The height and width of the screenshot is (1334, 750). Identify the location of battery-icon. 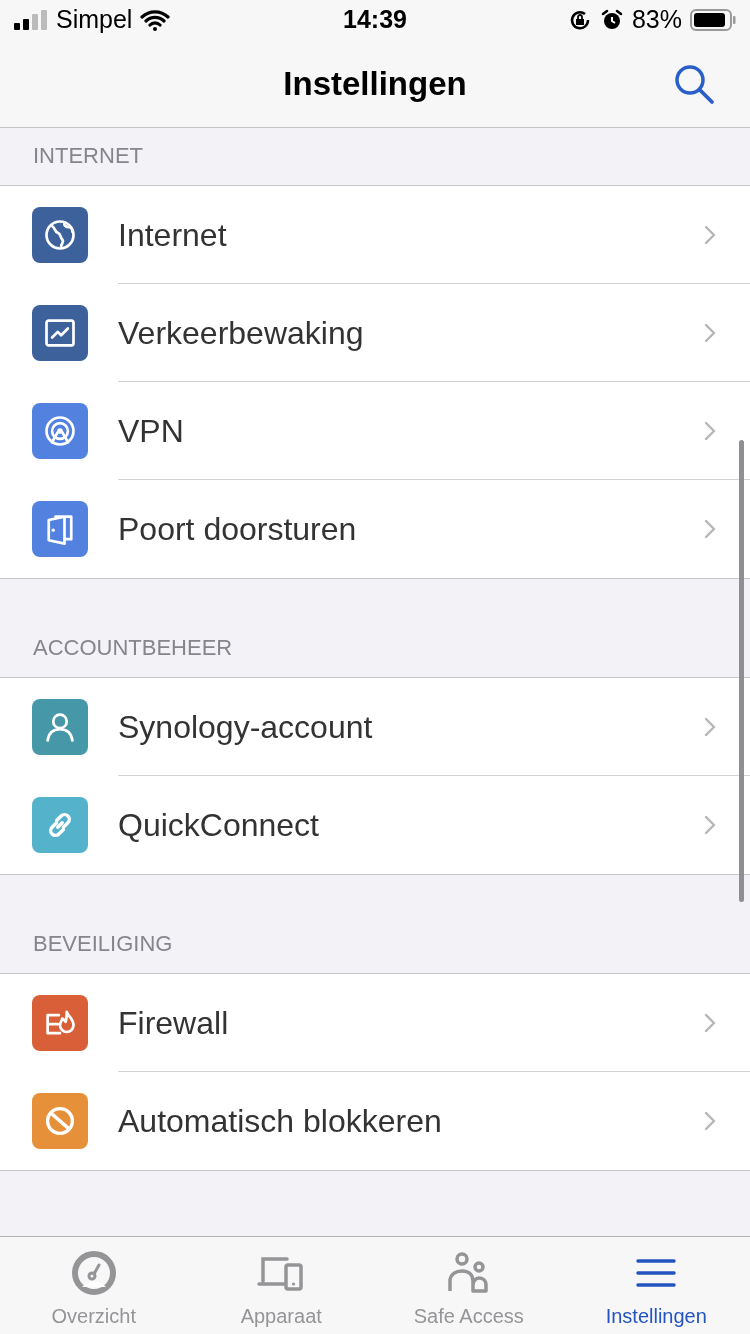
(713, 20).